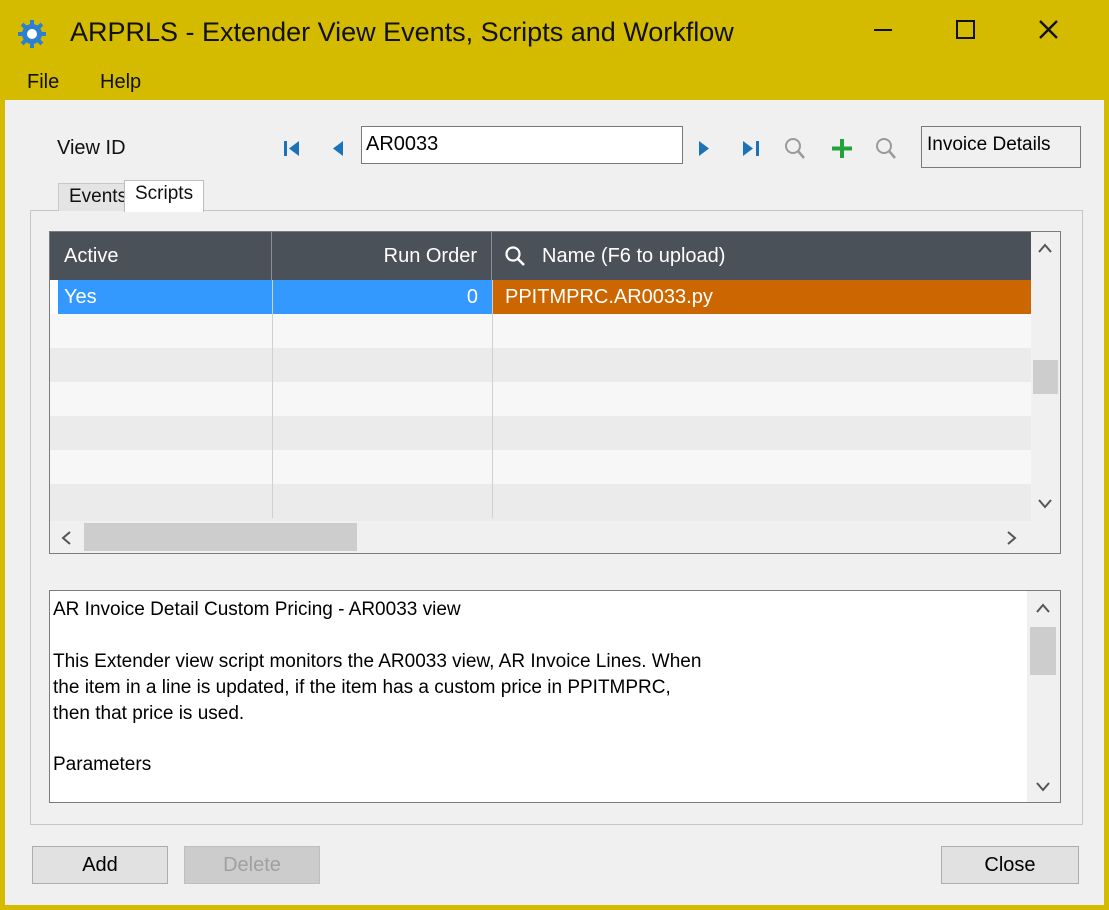 The height and width of the screenshot is (910, 1109). I want to click on search-icon, so click(515, 256).